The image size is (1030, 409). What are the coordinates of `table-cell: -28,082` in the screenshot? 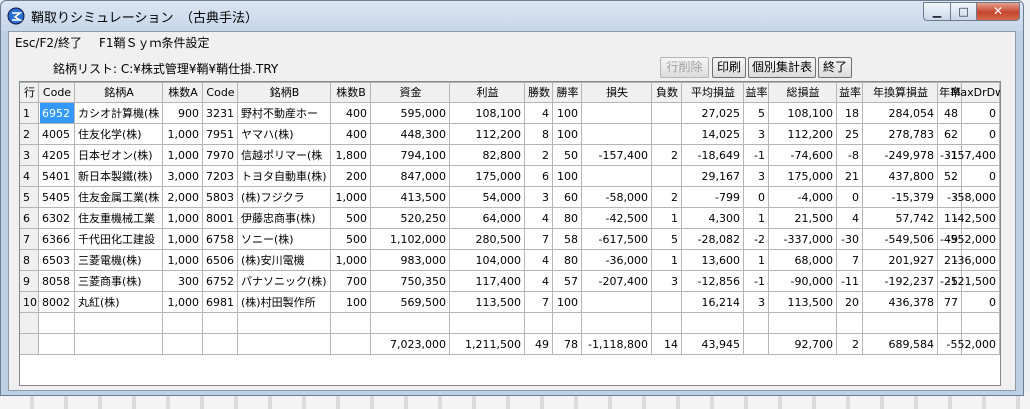 It's located at (719, 239).